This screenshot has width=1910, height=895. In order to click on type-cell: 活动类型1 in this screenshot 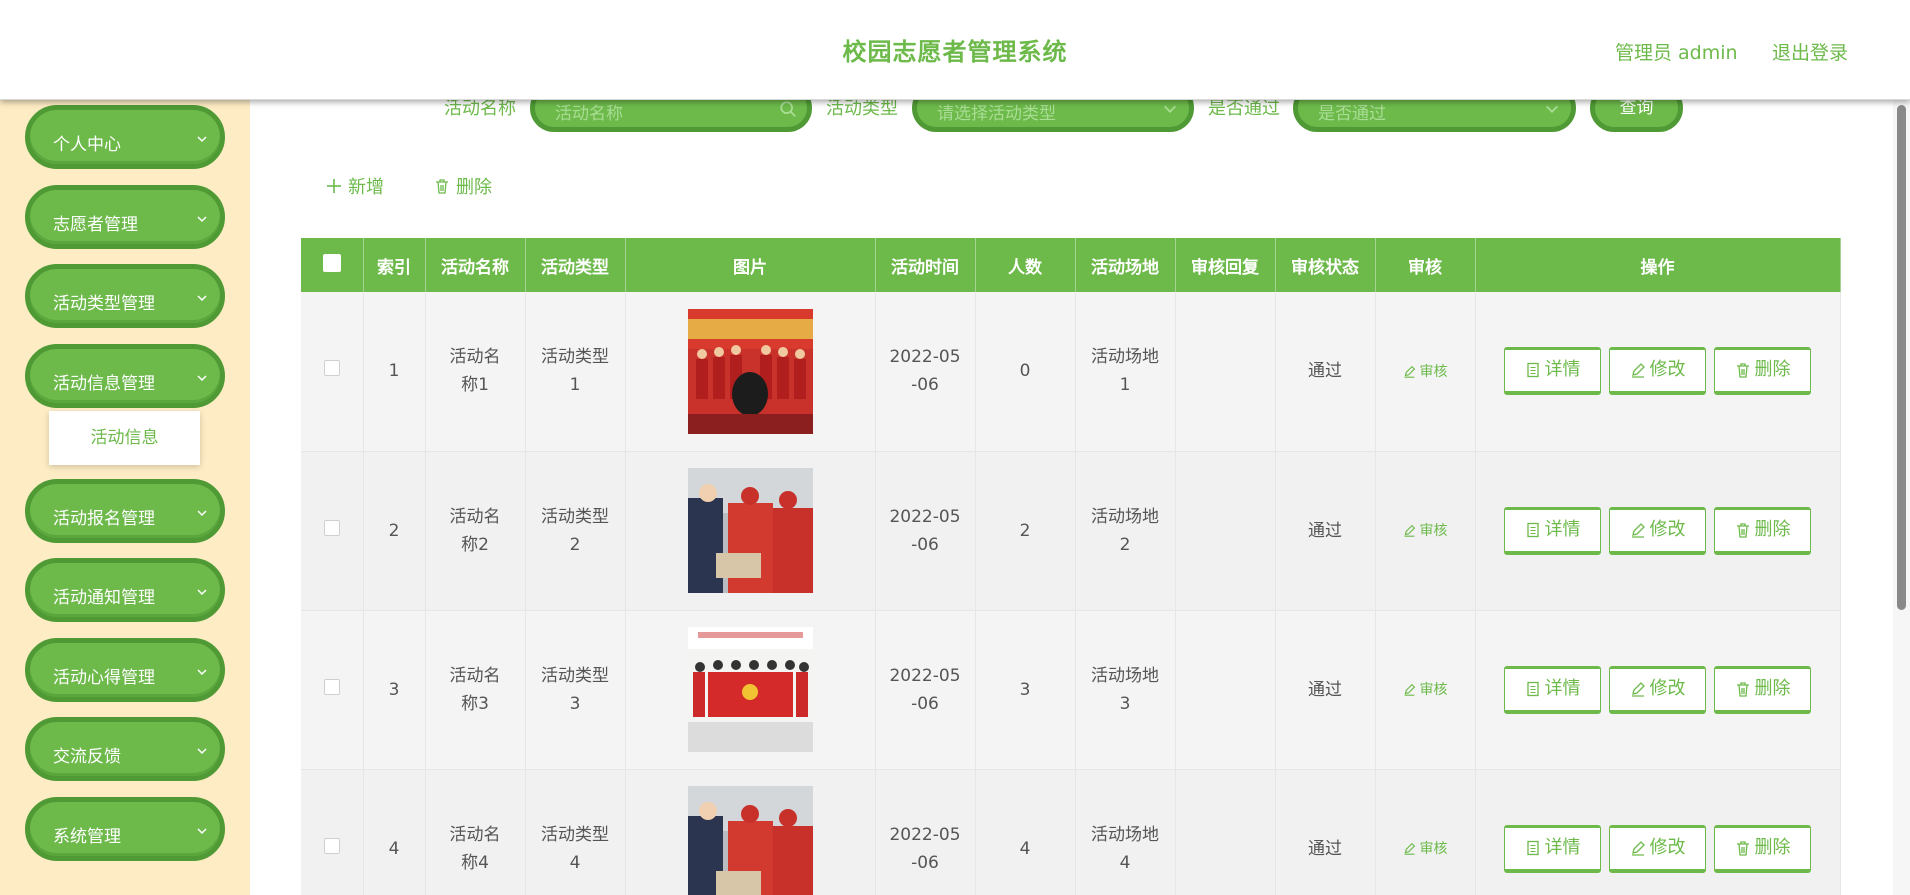, I will do `click(575, 372)`.